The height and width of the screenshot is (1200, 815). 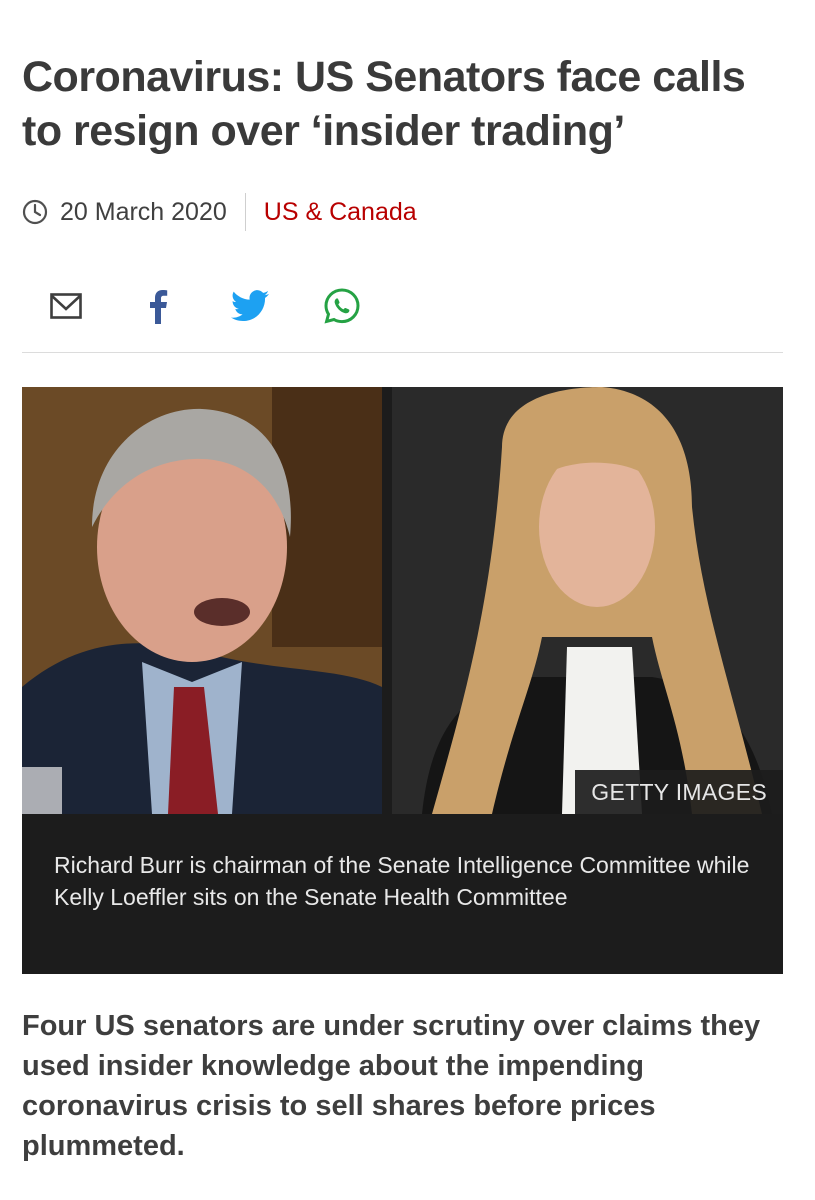 I want to click on facebook-share-button, so click(x=158, y=306).